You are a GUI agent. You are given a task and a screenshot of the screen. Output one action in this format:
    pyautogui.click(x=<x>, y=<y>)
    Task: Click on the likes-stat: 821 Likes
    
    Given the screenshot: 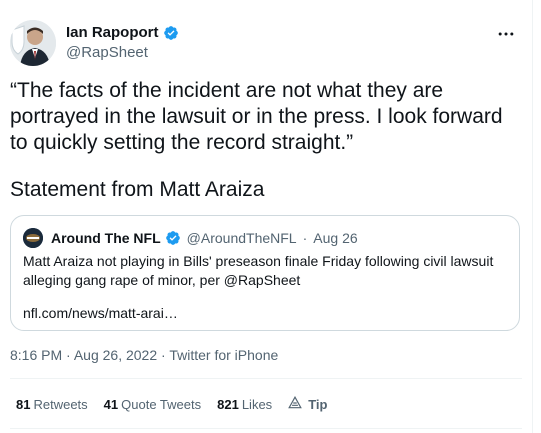 What is the action you would take?
    pyautogui.click(x=244, y=404)
    